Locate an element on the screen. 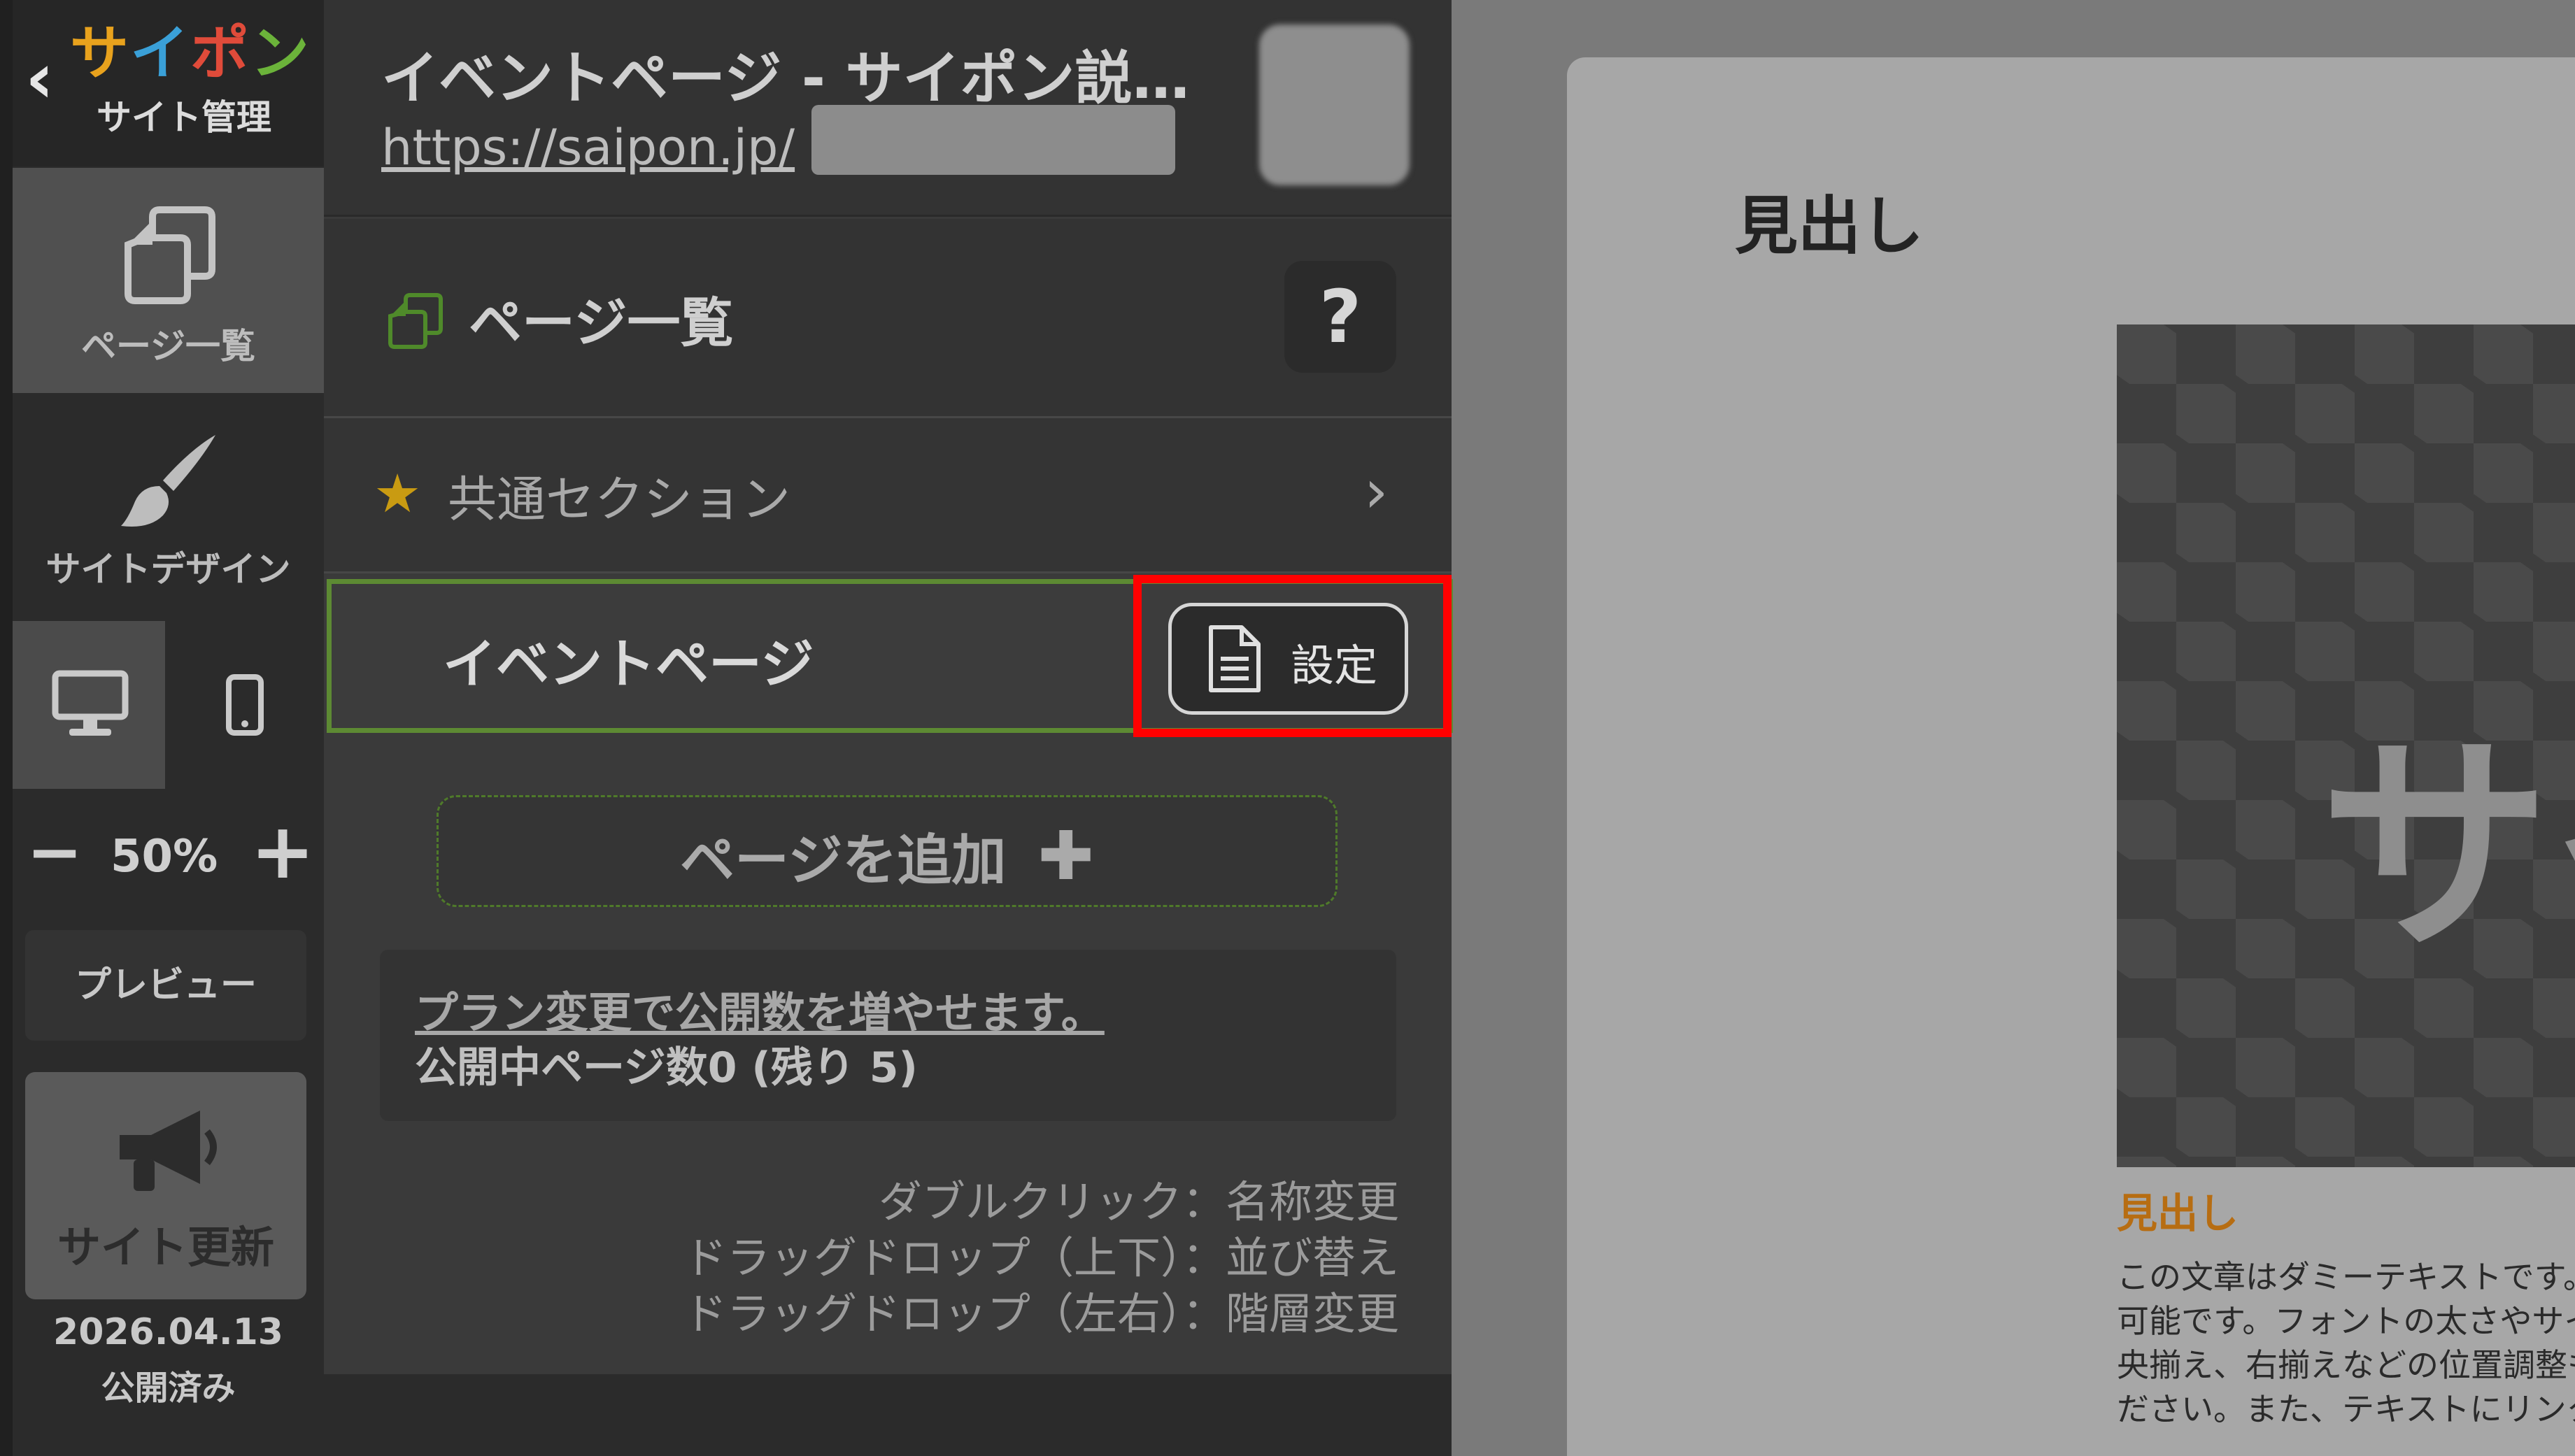  placeholder-image: サイ is located at coordinates (2346, 746).